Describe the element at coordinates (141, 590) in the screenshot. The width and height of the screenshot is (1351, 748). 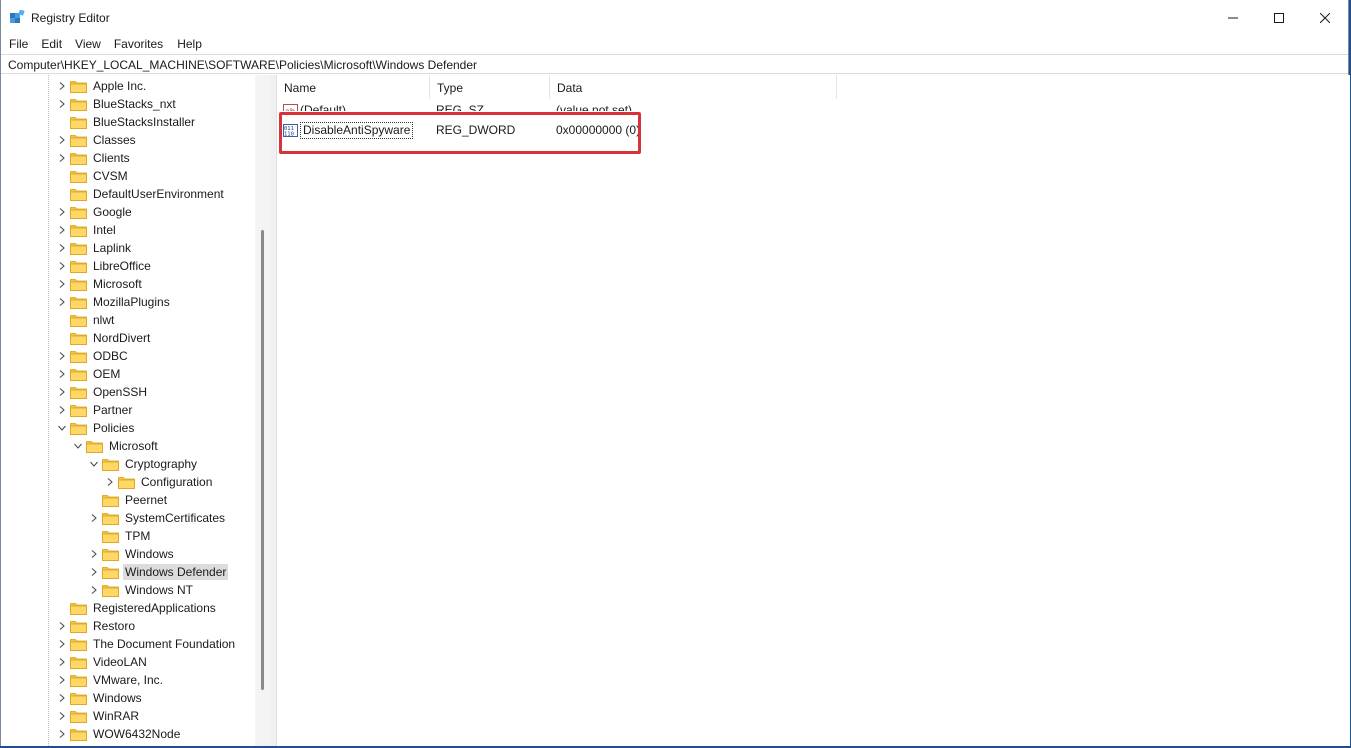
I see `tree-item-windows-nt: Windows NT` at that location.